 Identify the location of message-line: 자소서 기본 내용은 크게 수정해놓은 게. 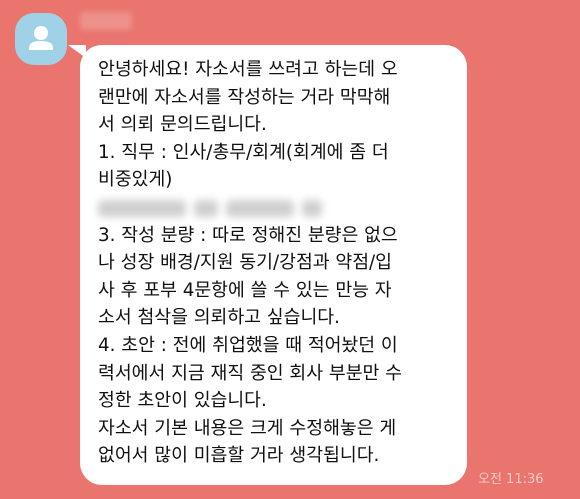
(247, 428).